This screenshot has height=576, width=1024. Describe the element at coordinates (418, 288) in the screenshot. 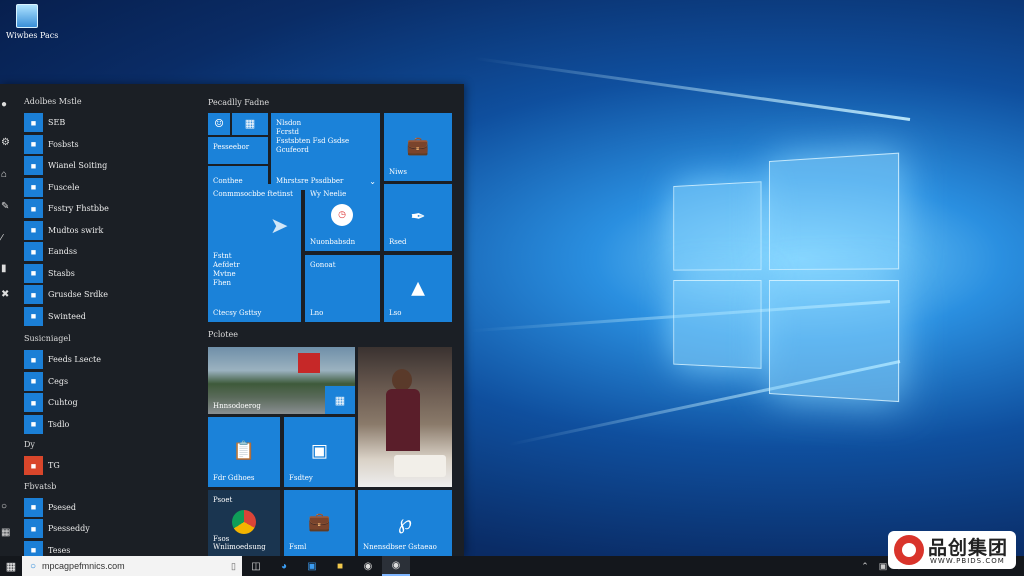

I see `tile-t9: ▲ Lso` at that location.